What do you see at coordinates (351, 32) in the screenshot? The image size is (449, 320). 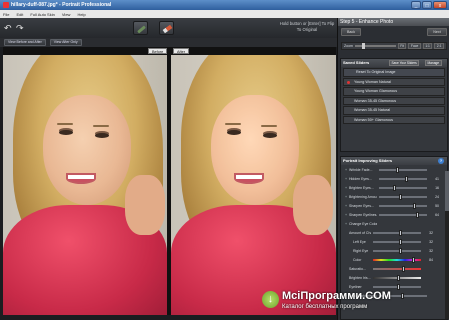 I see `back-button: Back` at bounding box center [351, 32].